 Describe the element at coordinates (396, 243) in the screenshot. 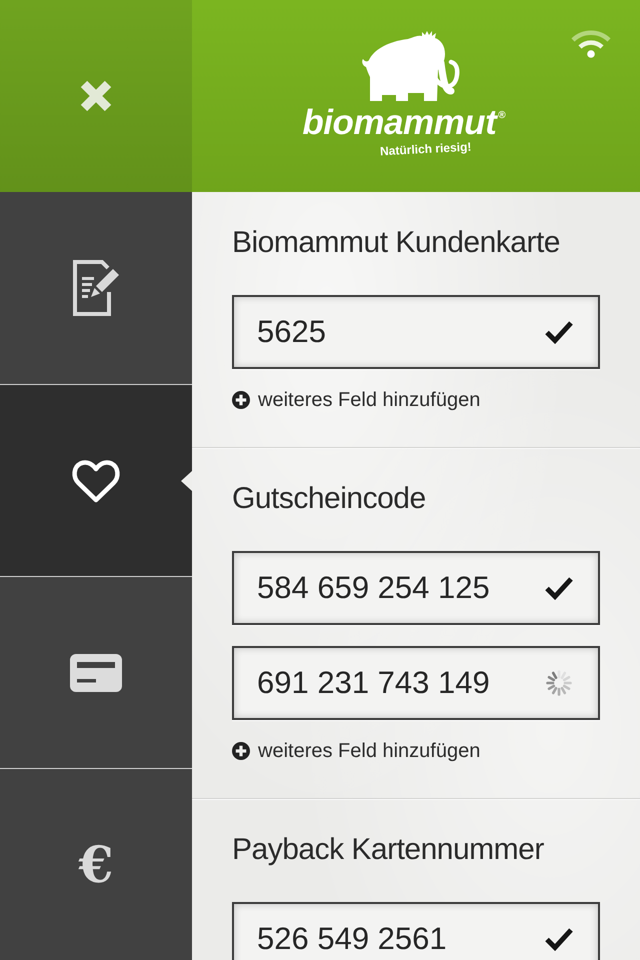

I see `section-title: Biomammut Kundenkarte` at that location.